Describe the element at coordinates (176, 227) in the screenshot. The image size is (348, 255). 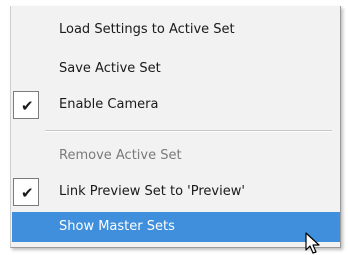
I see `menu-item-show-master-sets: Show Master Sets` at that location.